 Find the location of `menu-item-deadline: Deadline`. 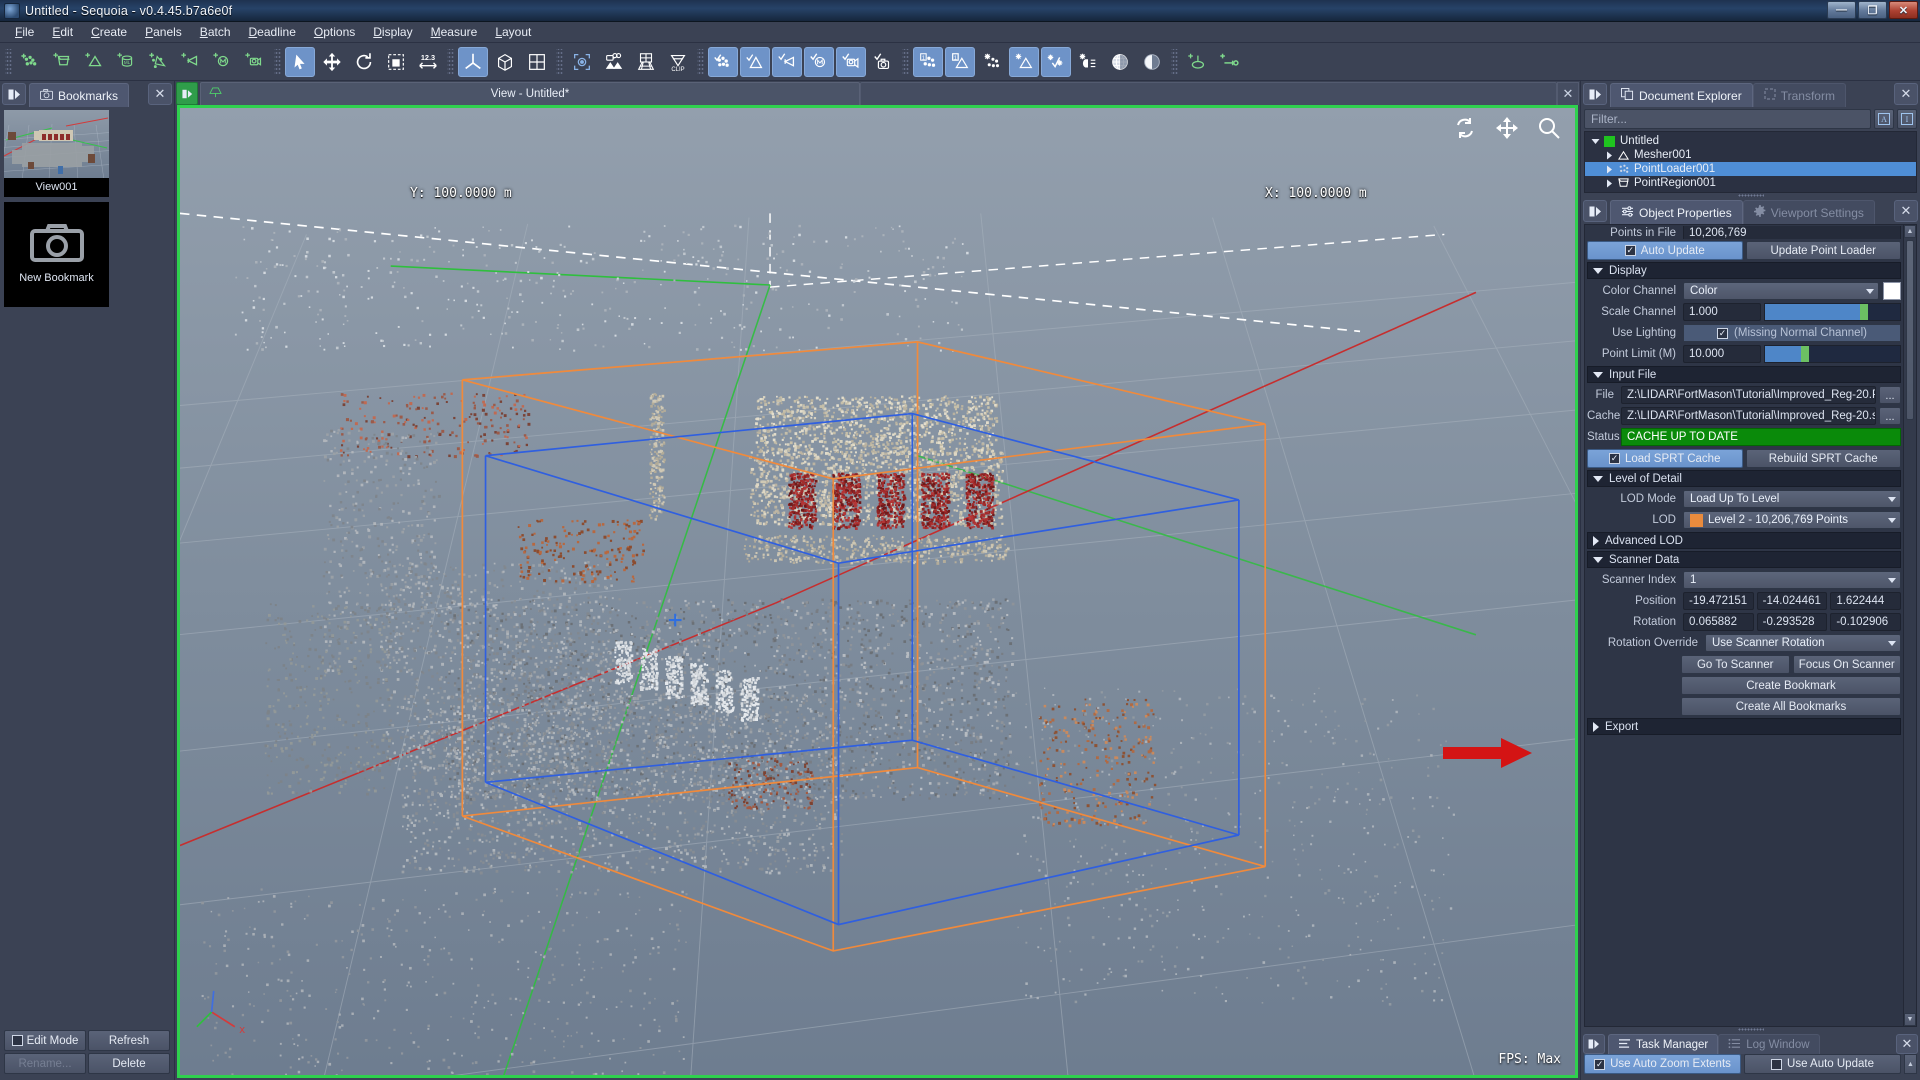

menu-item-deadline: Deadline is located at coordinates (272, 32).